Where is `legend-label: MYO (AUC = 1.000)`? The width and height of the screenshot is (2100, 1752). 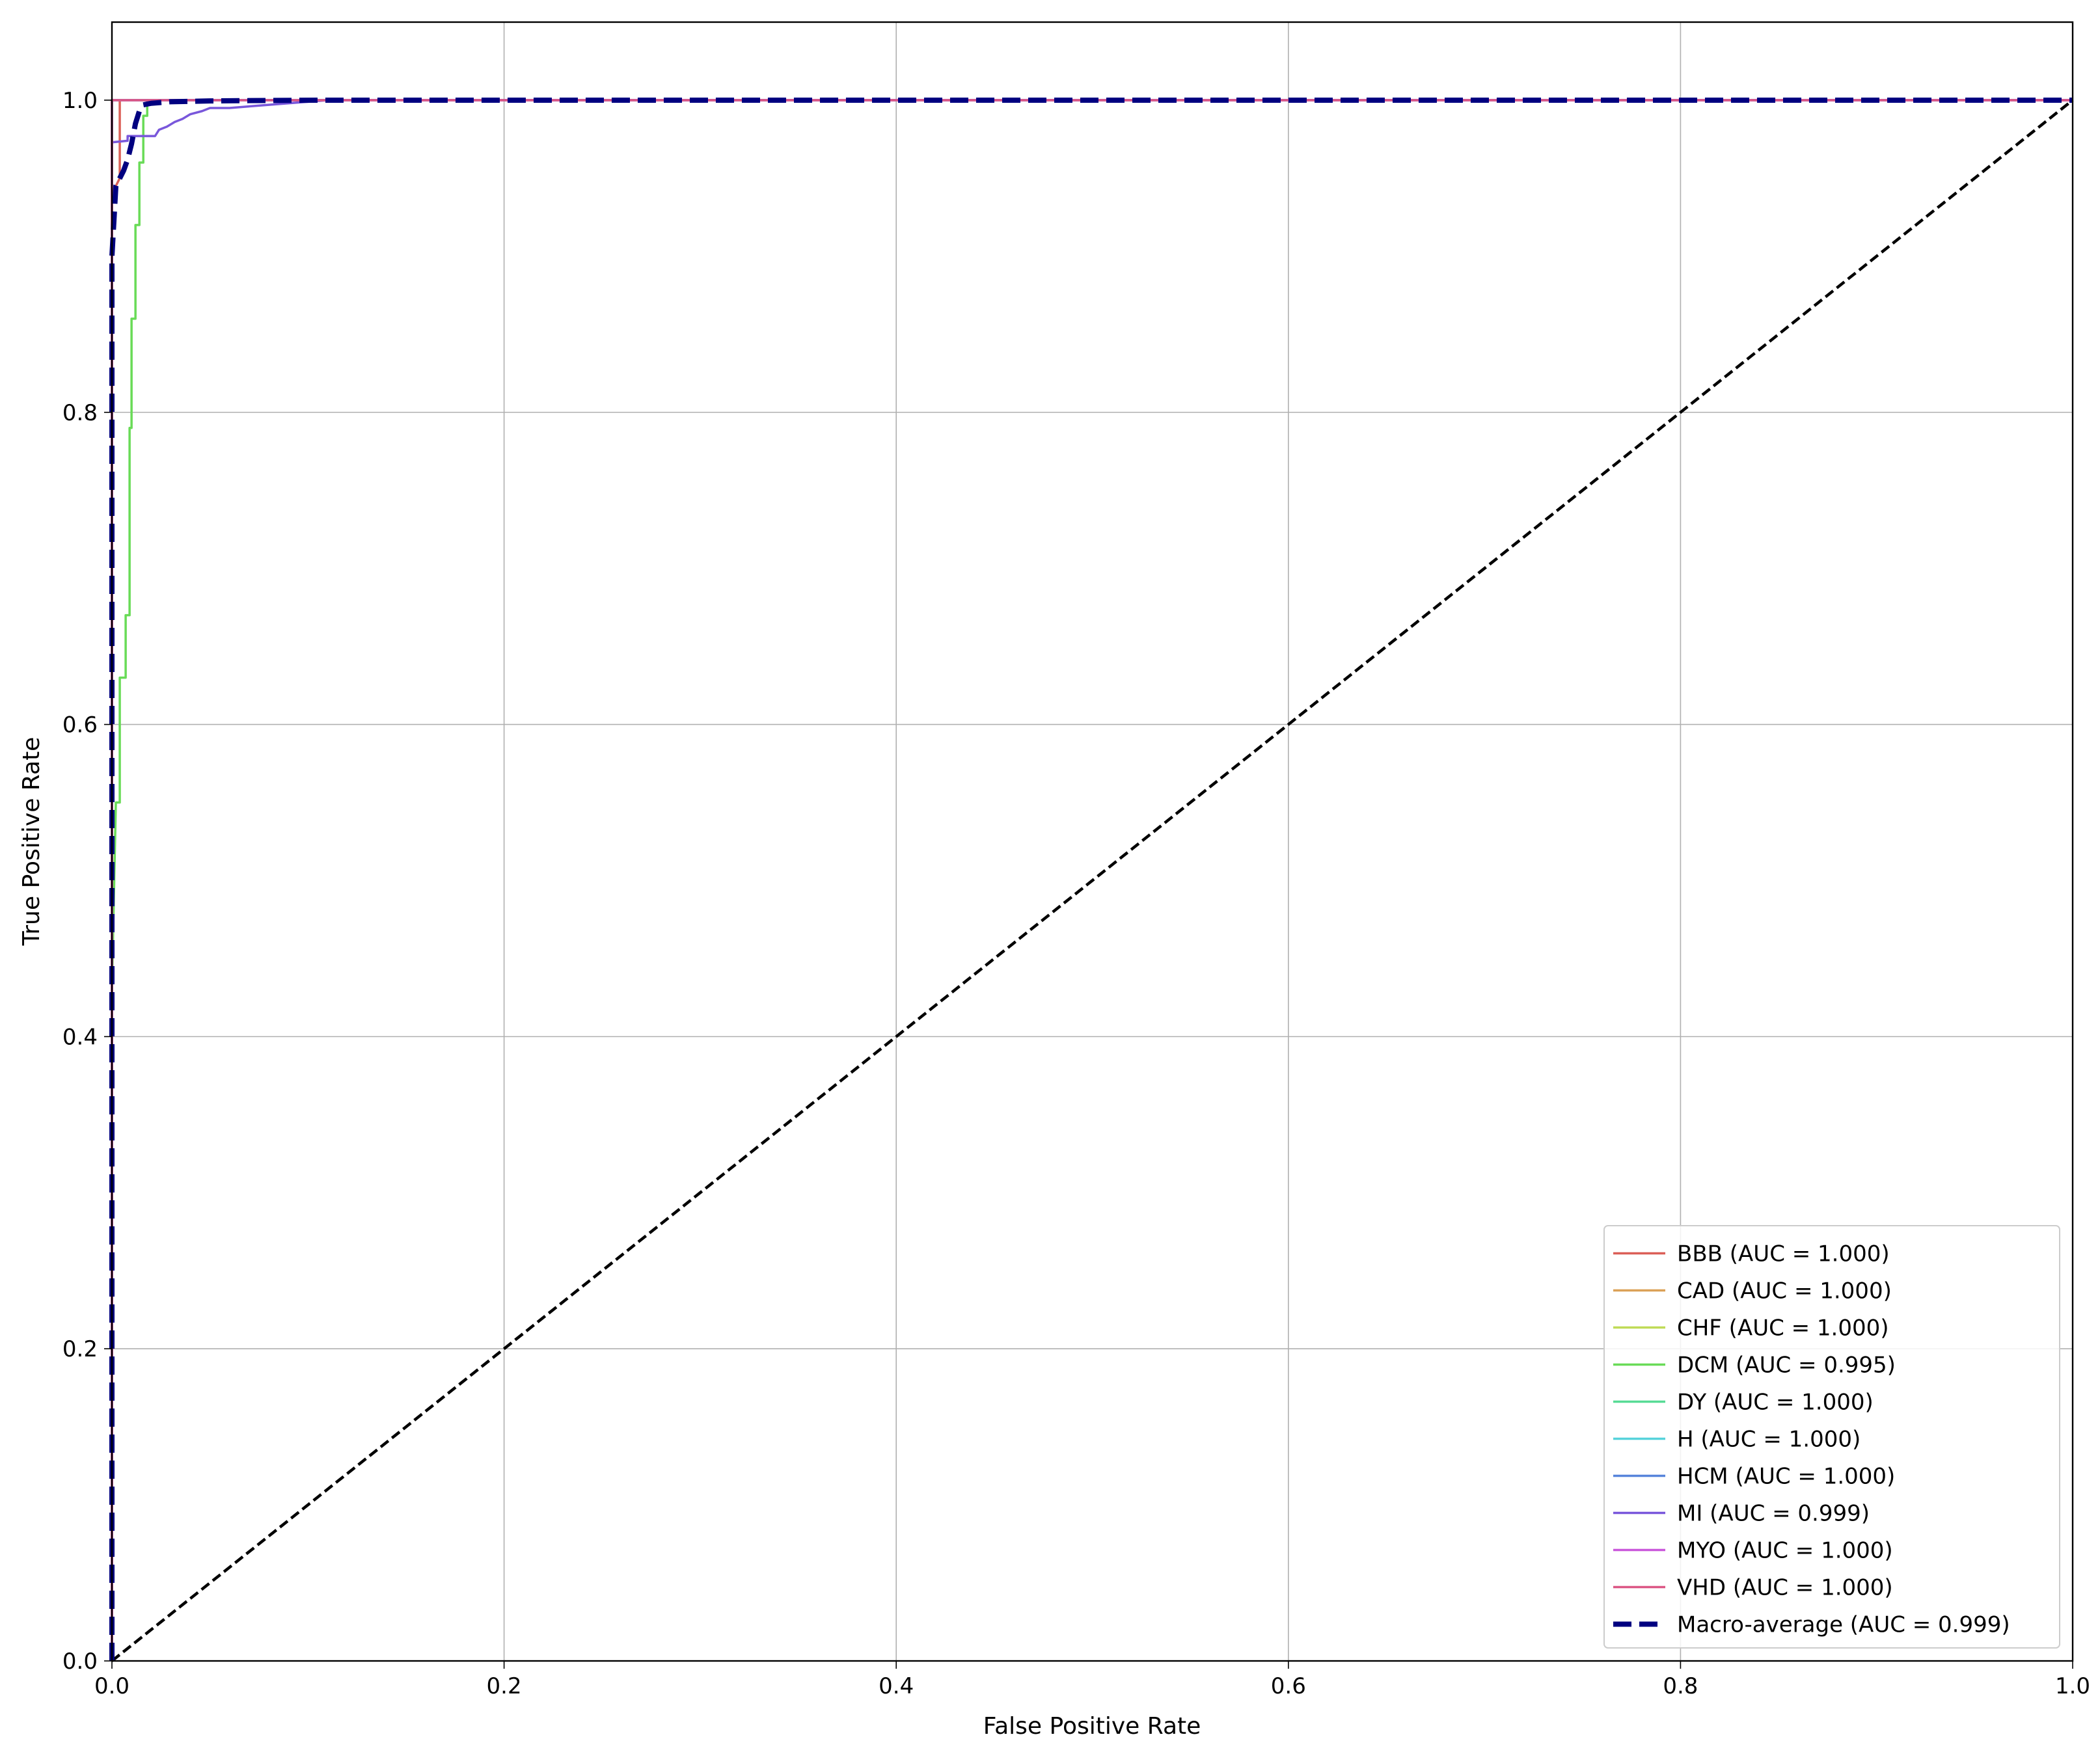 legend-label: MYO (AUC = 1.000) is located at coordinates (1785, 1551).